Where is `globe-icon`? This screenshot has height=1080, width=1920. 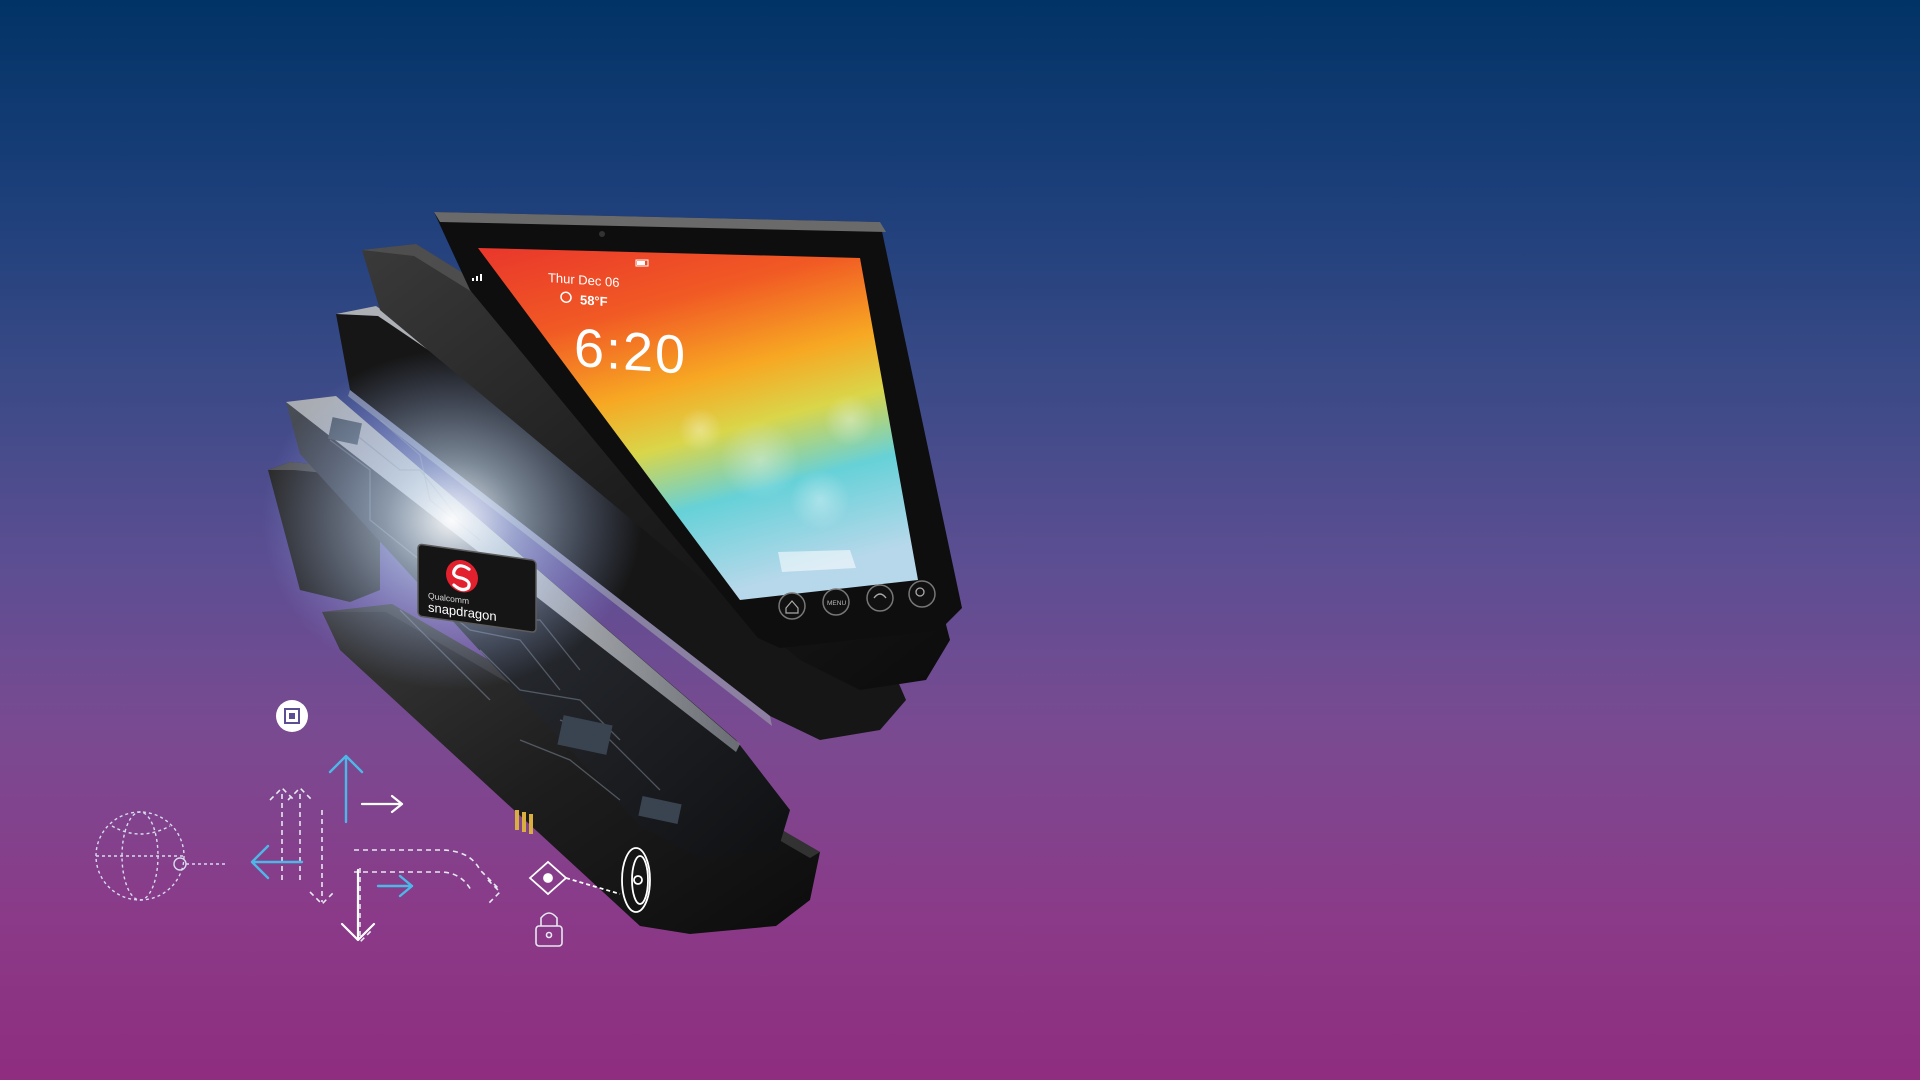
globe-icon is located at coordinates (160, 856).